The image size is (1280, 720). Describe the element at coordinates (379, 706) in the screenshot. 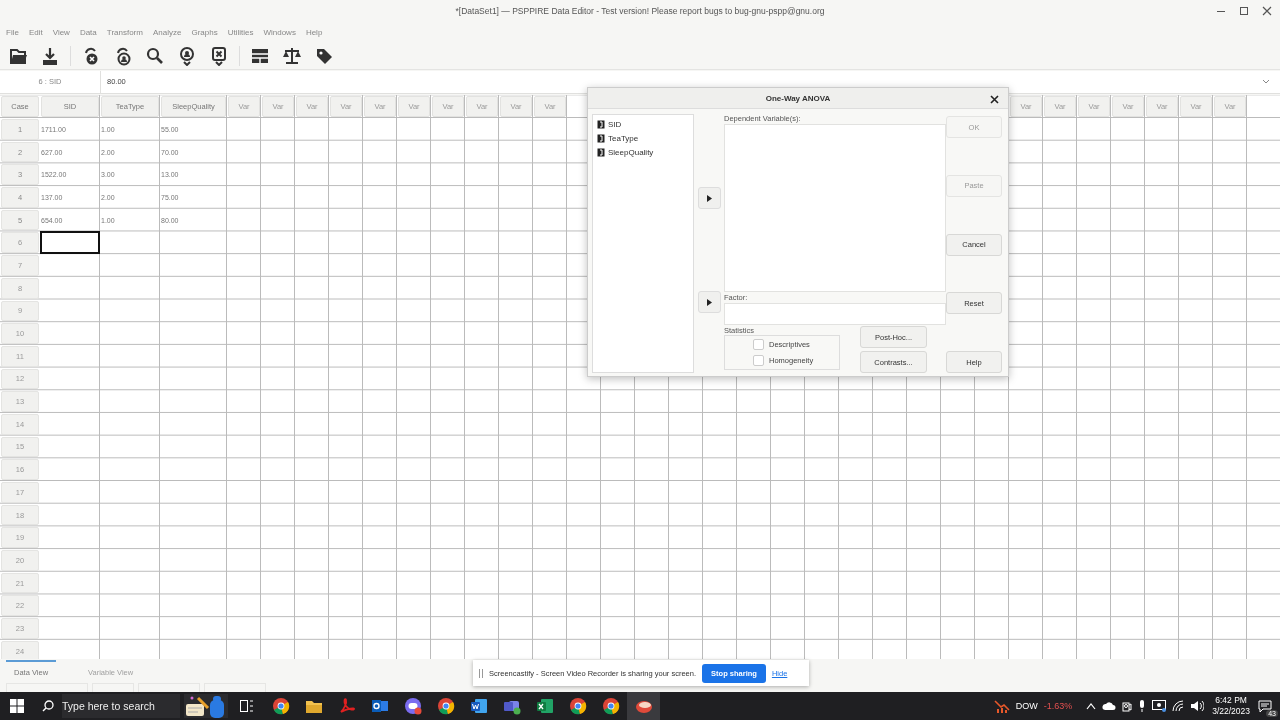

I see `mail-icon` at that location.